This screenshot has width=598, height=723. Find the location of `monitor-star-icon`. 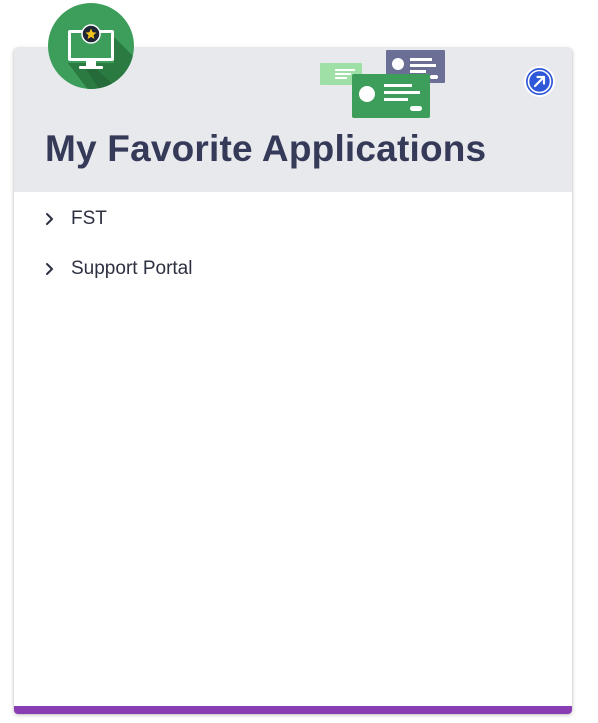

monitor-star-icon is located at coordinates (91, 46).